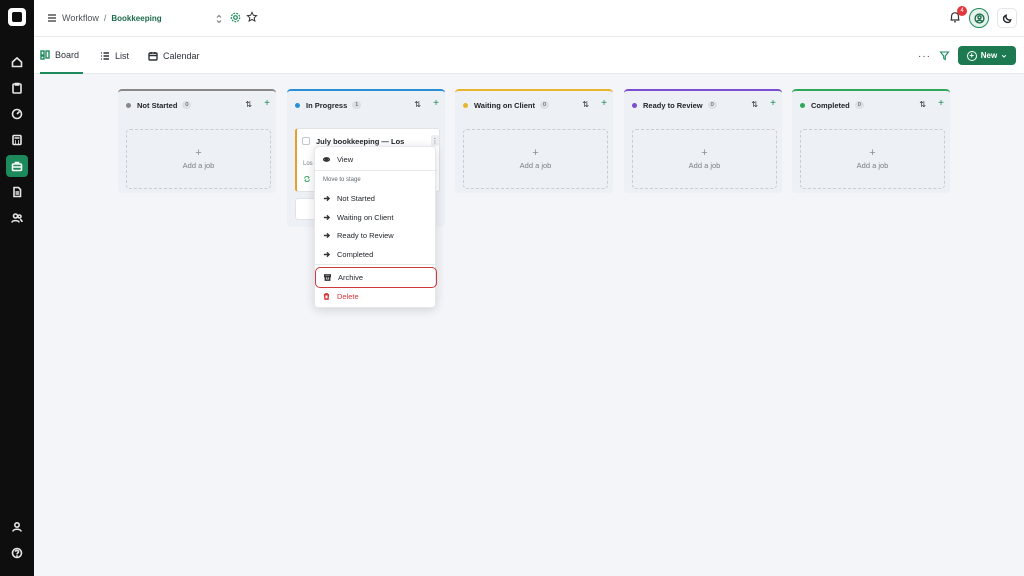 The height and width of the screenshot is (576, 1024). Describe the element at coordinates (122, 55) in the screenshot. I see `tab-list-label: List` at that location.